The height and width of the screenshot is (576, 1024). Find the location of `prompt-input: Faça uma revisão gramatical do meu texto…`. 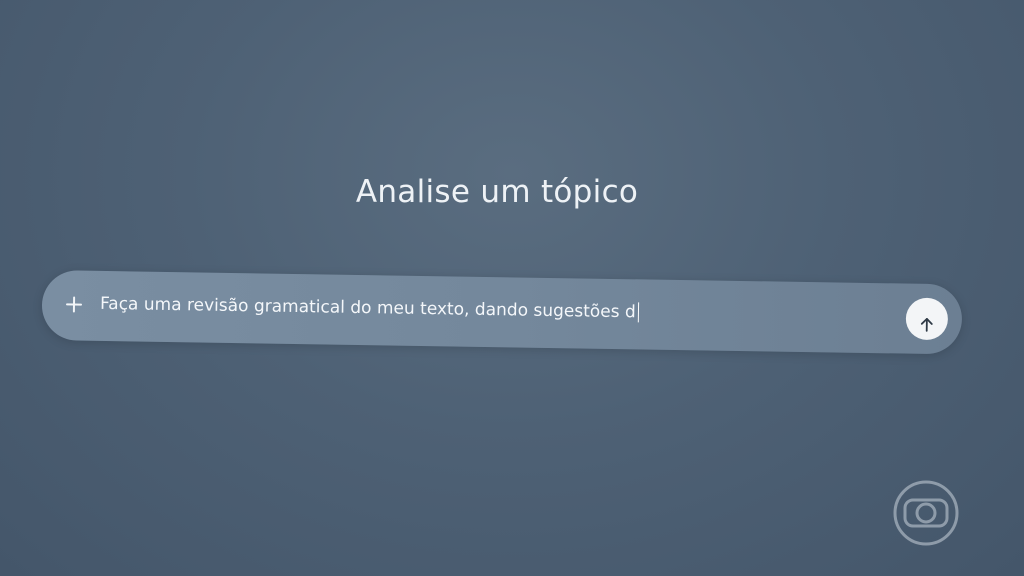

prompt-input: Faça uma revisão gramatical do meu texto… is located at coordinates (495, 310).